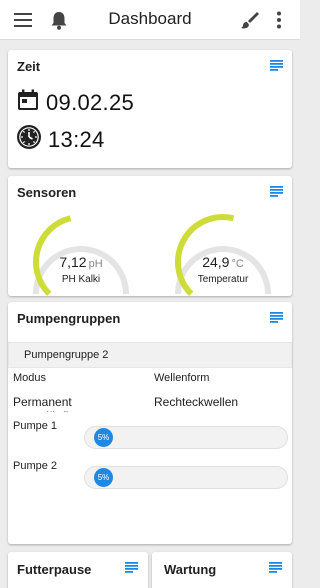 The image size is (320, 588). What do you see at coordinates (150, 355) in the screenshot?
I see `pump-group-selector: Pumpengruppe 2` at bounding box center [150, 355].